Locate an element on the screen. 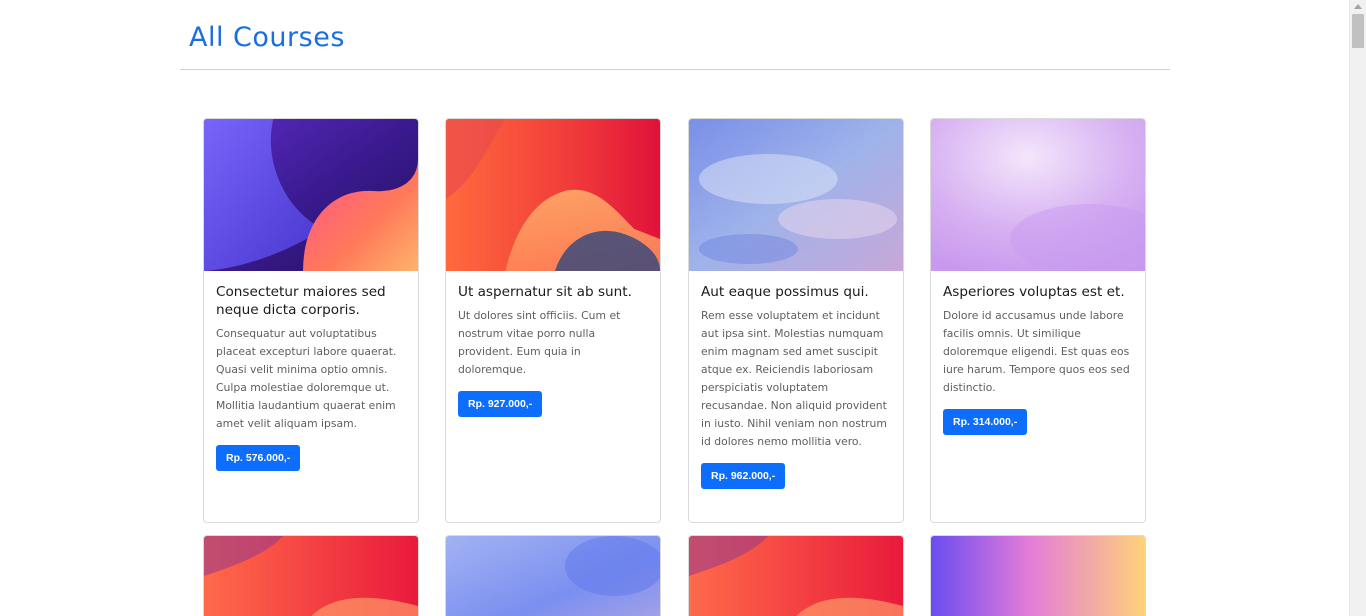 The width and height of the screenshot is (1366, 616). price-button: Rp. 927.000,- is located at coordinates (500, 404).